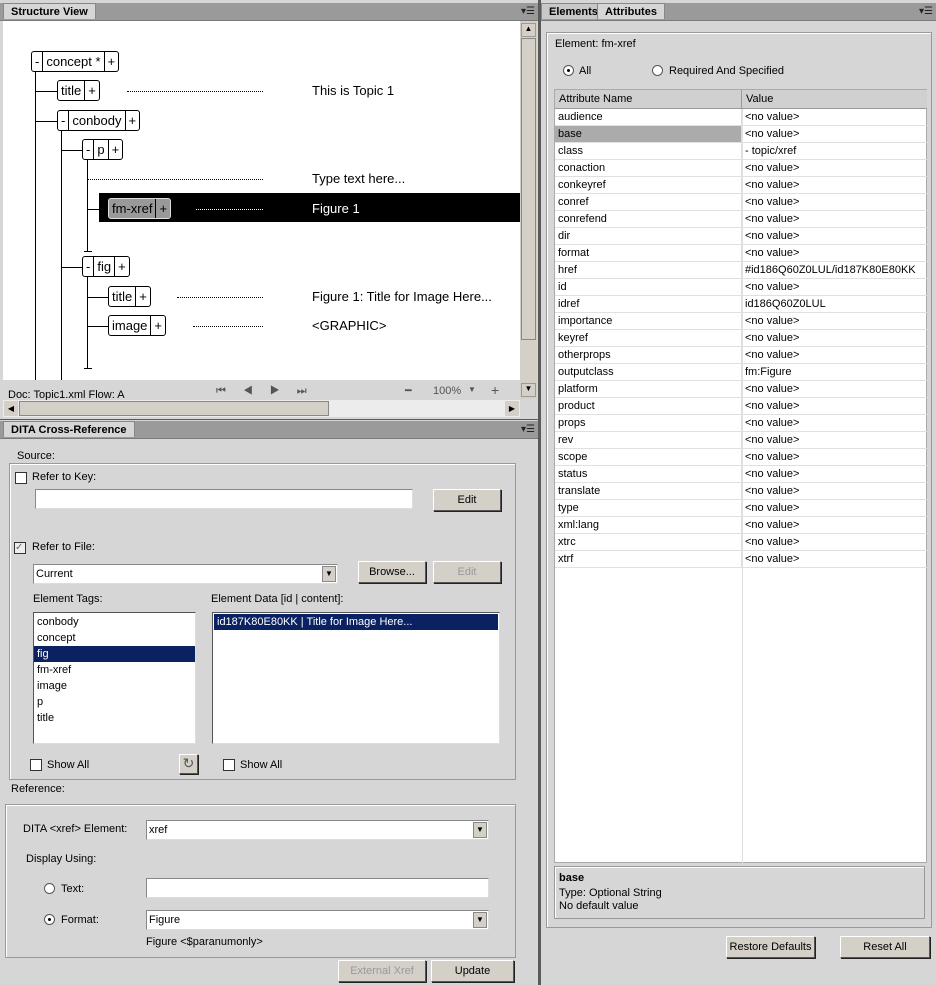 The height and width of the screenshot is (985, 936). Describe the element at coordinates (248, 391) in the screenshot. I see `prev-icon: ◀` at that location.